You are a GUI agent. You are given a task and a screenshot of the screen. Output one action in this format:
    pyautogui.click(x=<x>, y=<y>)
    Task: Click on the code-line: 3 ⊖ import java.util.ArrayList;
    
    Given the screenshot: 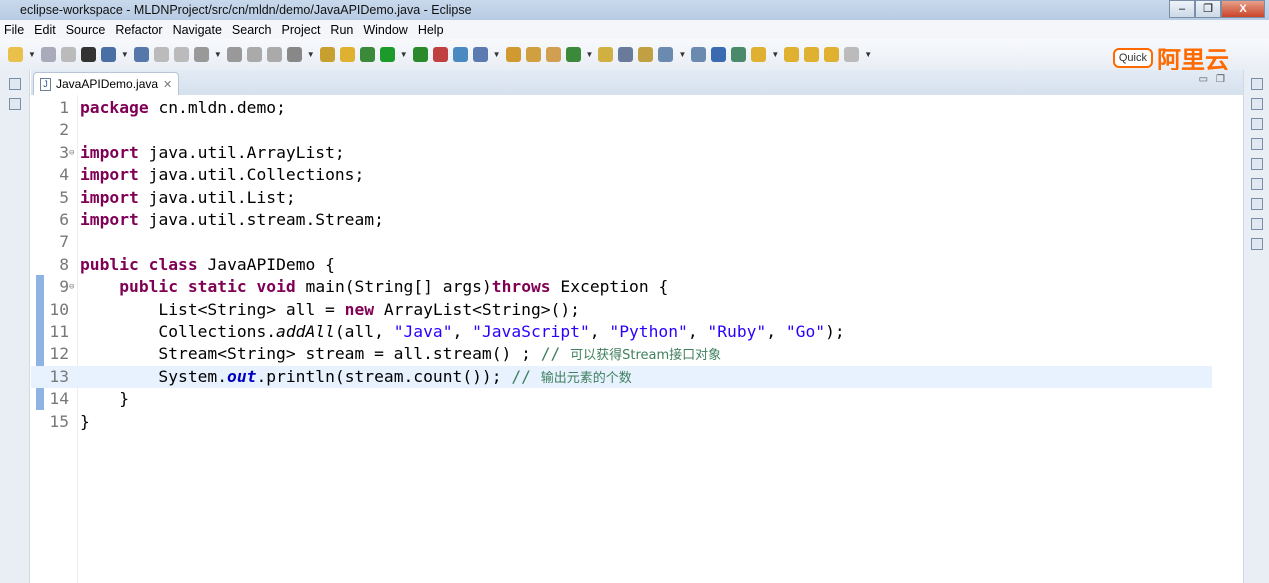 What is the action you would take?
    pyautogui.click(x=621, y=153)
    